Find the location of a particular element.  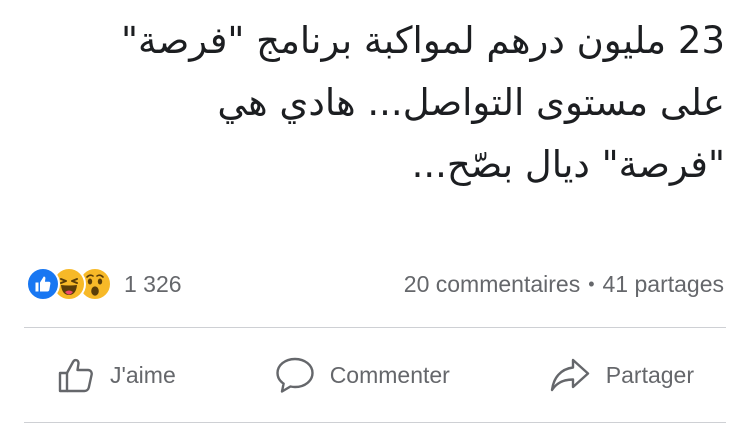

share-label: Partager is located at coordinates (649, 374).